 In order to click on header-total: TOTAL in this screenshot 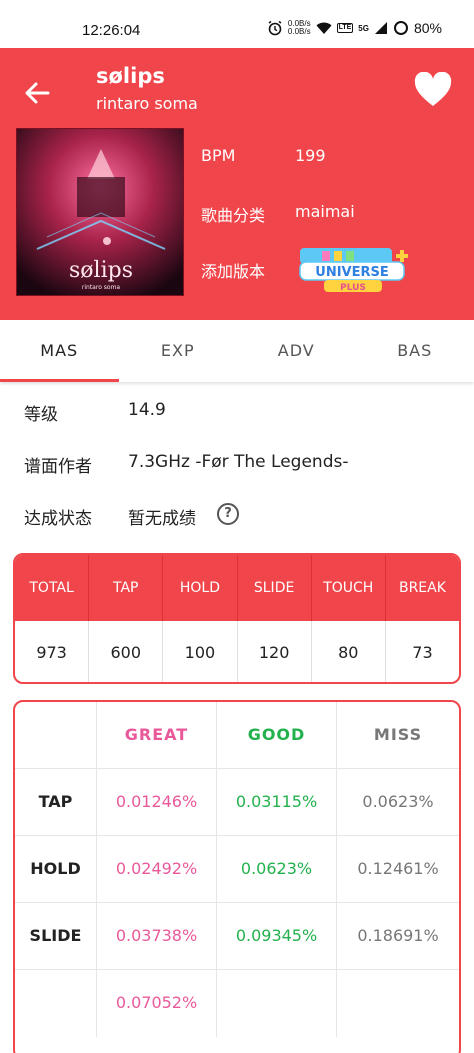, I will do `click(52, 588)`.